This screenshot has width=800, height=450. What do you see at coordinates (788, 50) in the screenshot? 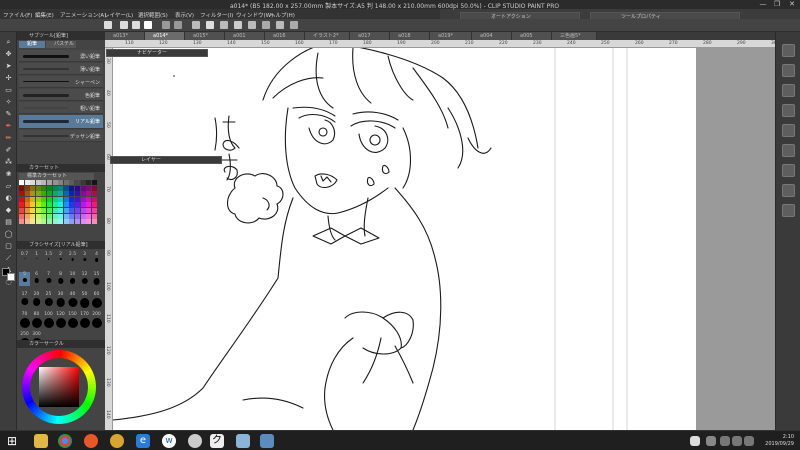
I see `panel-toggle-icon` at bounding box center [788, 50].